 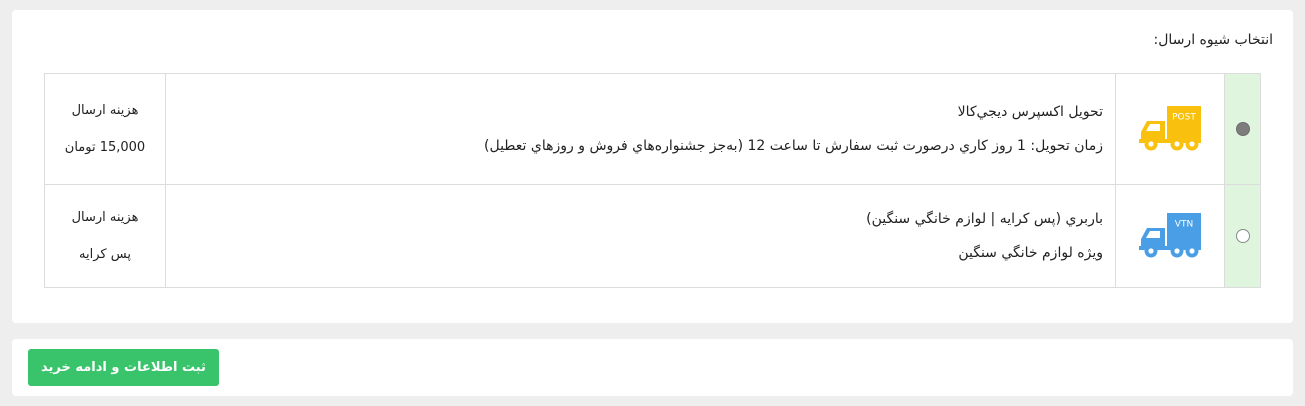 I want to click on shipping-option-cost: هزينه ارسال پس كرايه, so click(x=105, y=236).